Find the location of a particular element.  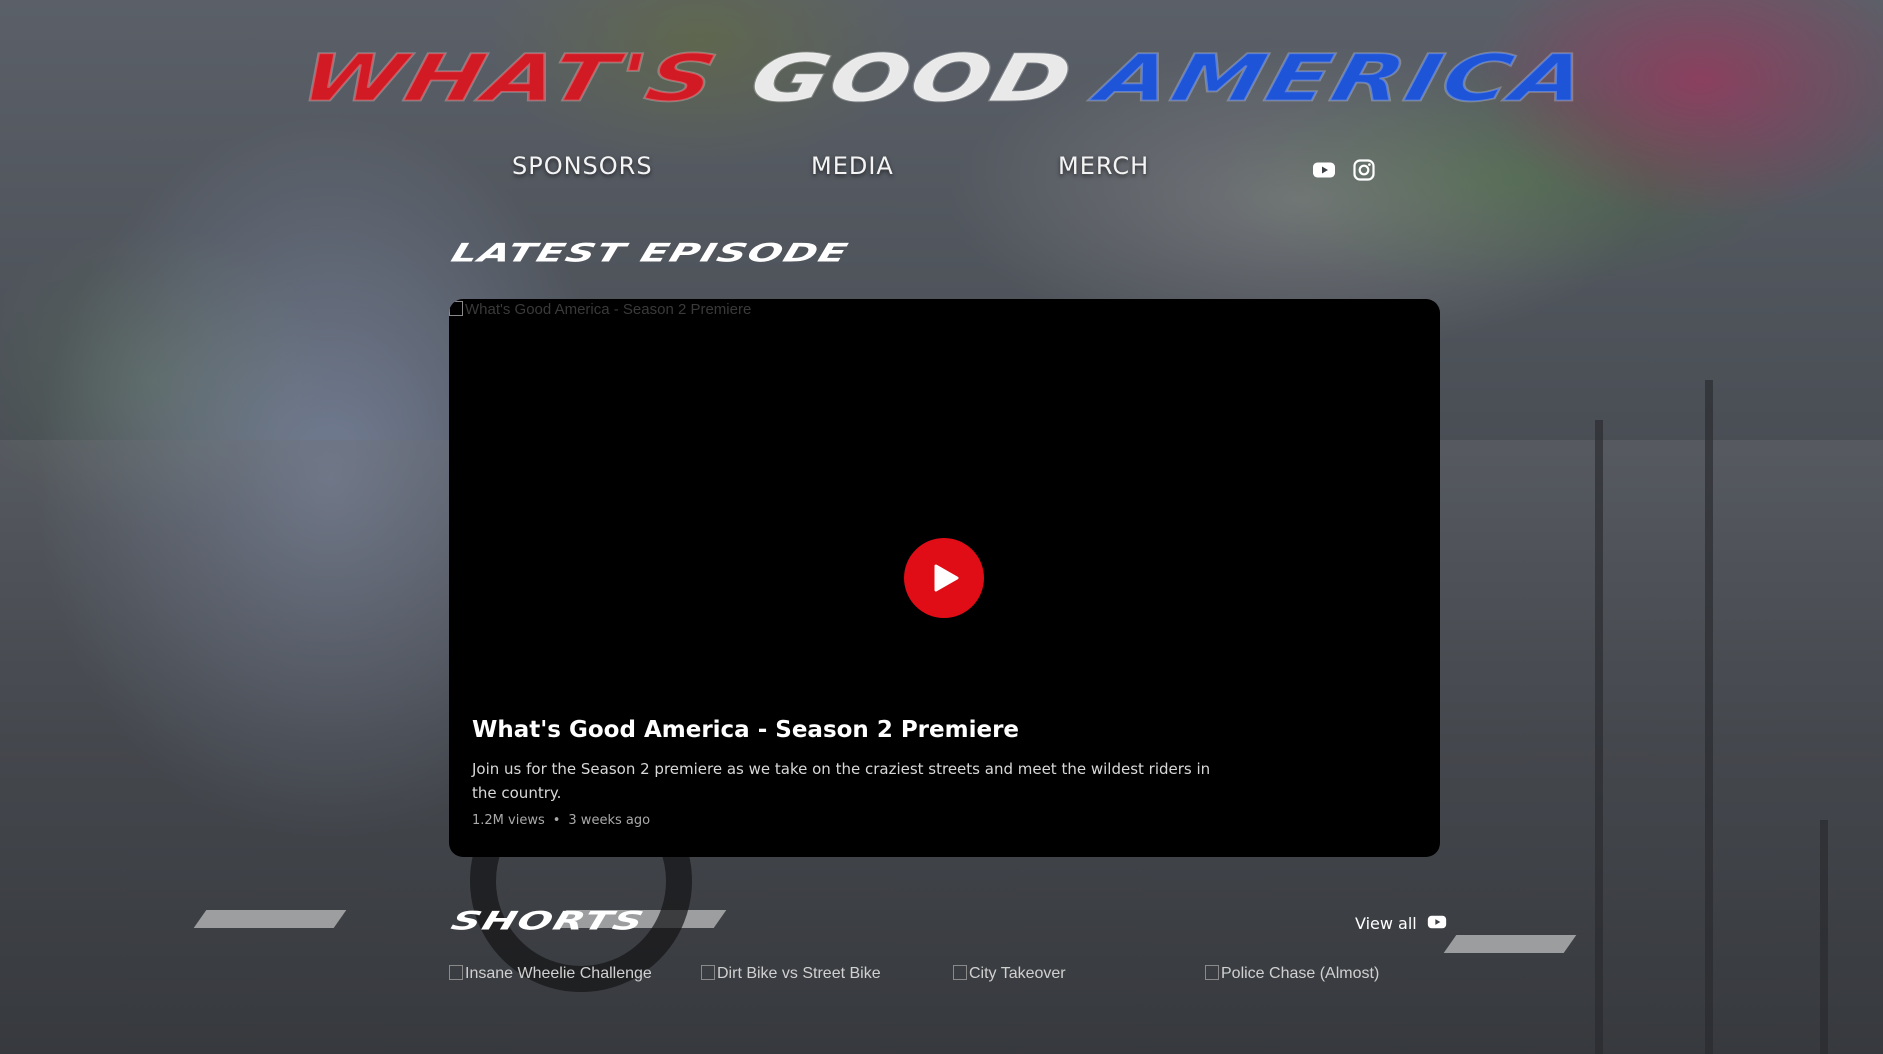

short-thumbnail: Dirt Bike vs Street Bike is located at coordinates (791, 974).